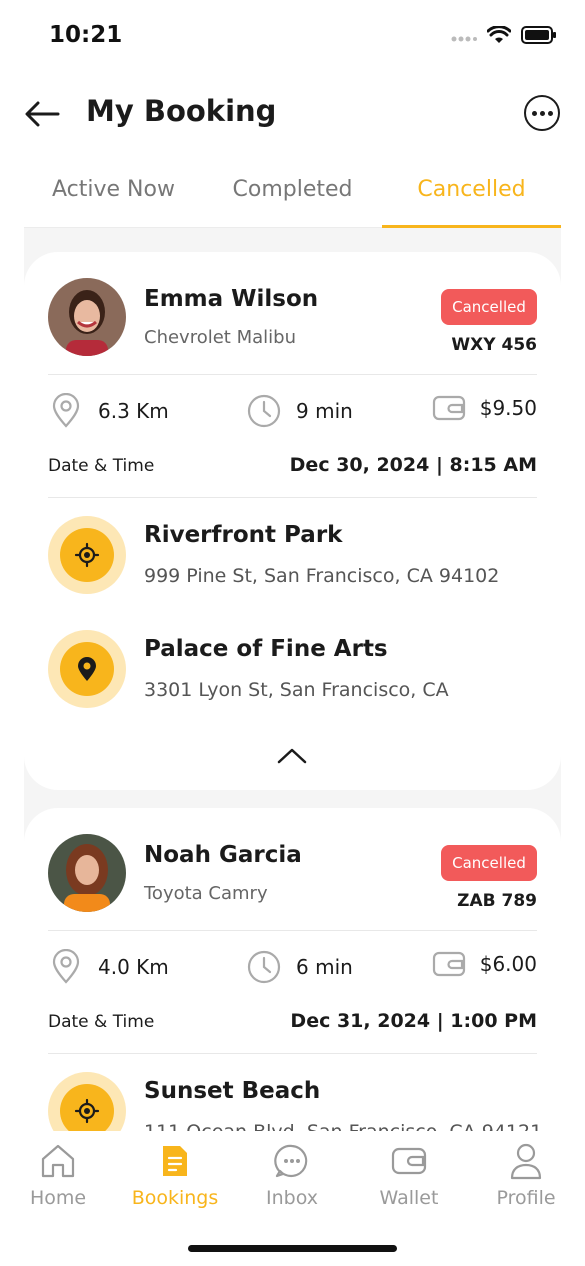 The width and height of the screenshot is (585, 1266). What do you see at coordinates (292, 36) in the screenshot?
I see `status-bar: 10:21` at bounding box center [292, 36].